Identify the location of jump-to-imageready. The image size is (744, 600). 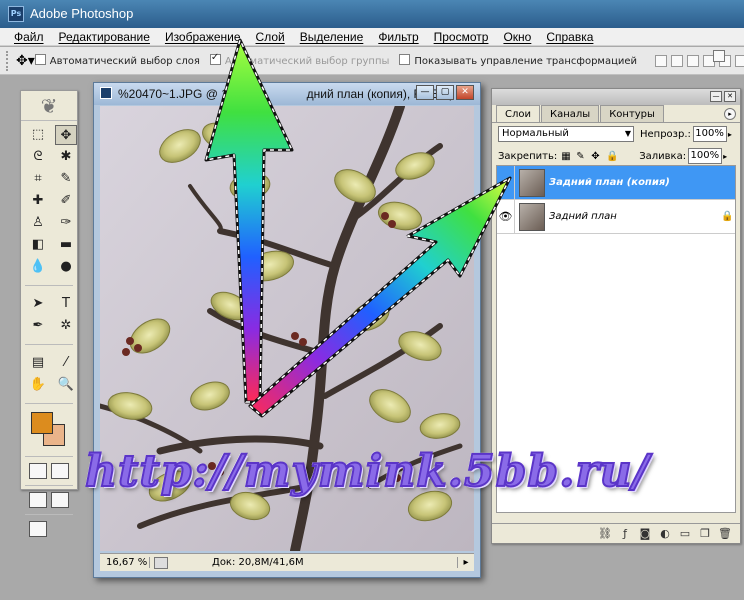
(49, 529).